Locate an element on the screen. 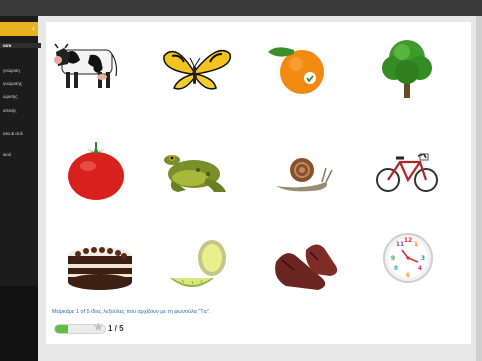 This screenshot has width=482, height=361. grid-item-snail is located at coordinates (298, 172).